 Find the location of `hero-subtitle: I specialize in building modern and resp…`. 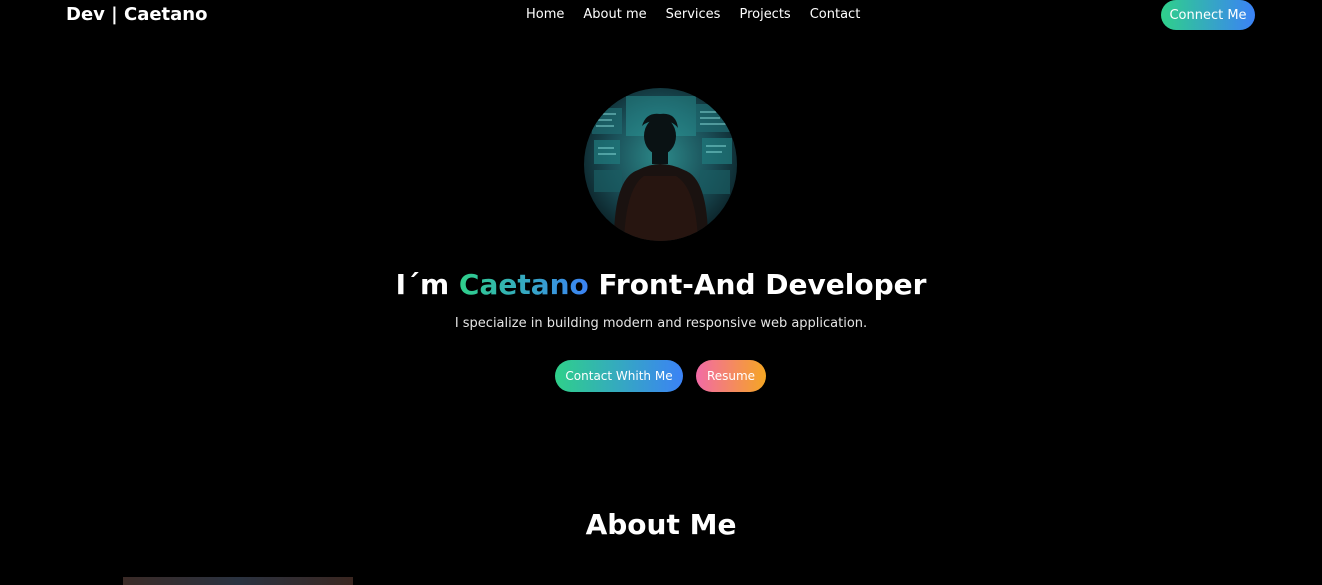

hero-subtitle: I specialize in building modern and resp… is located at coordinates (661, 323).